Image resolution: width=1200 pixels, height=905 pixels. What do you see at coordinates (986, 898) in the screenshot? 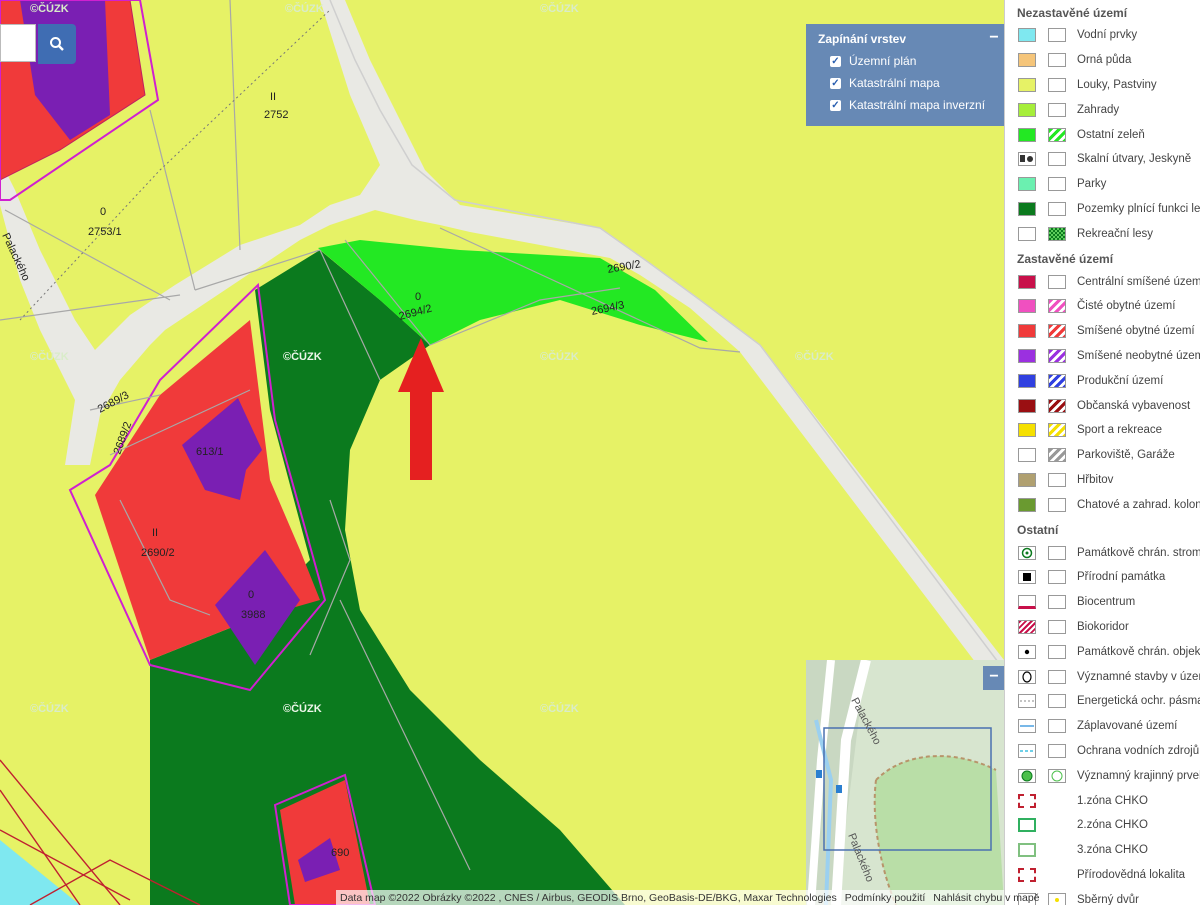
I see `report-error-link: Nahlásit chybu v mapě` at bounding box center [986, 898].